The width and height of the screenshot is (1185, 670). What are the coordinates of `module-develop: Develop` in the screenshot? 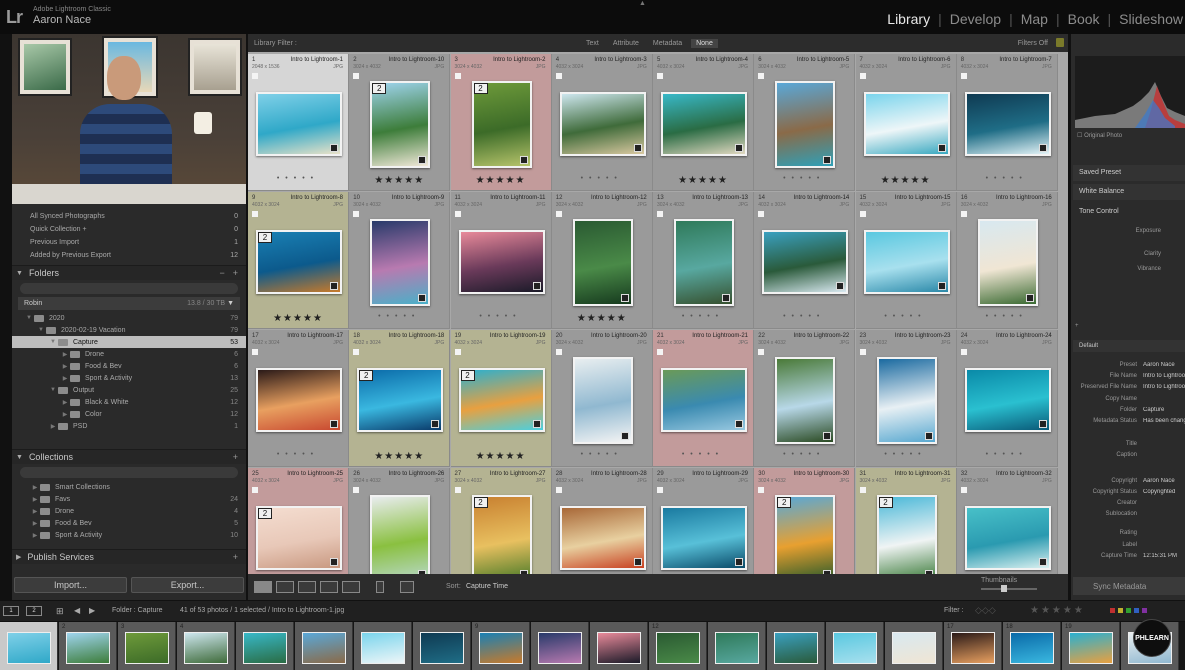 It's located at (975, 19).